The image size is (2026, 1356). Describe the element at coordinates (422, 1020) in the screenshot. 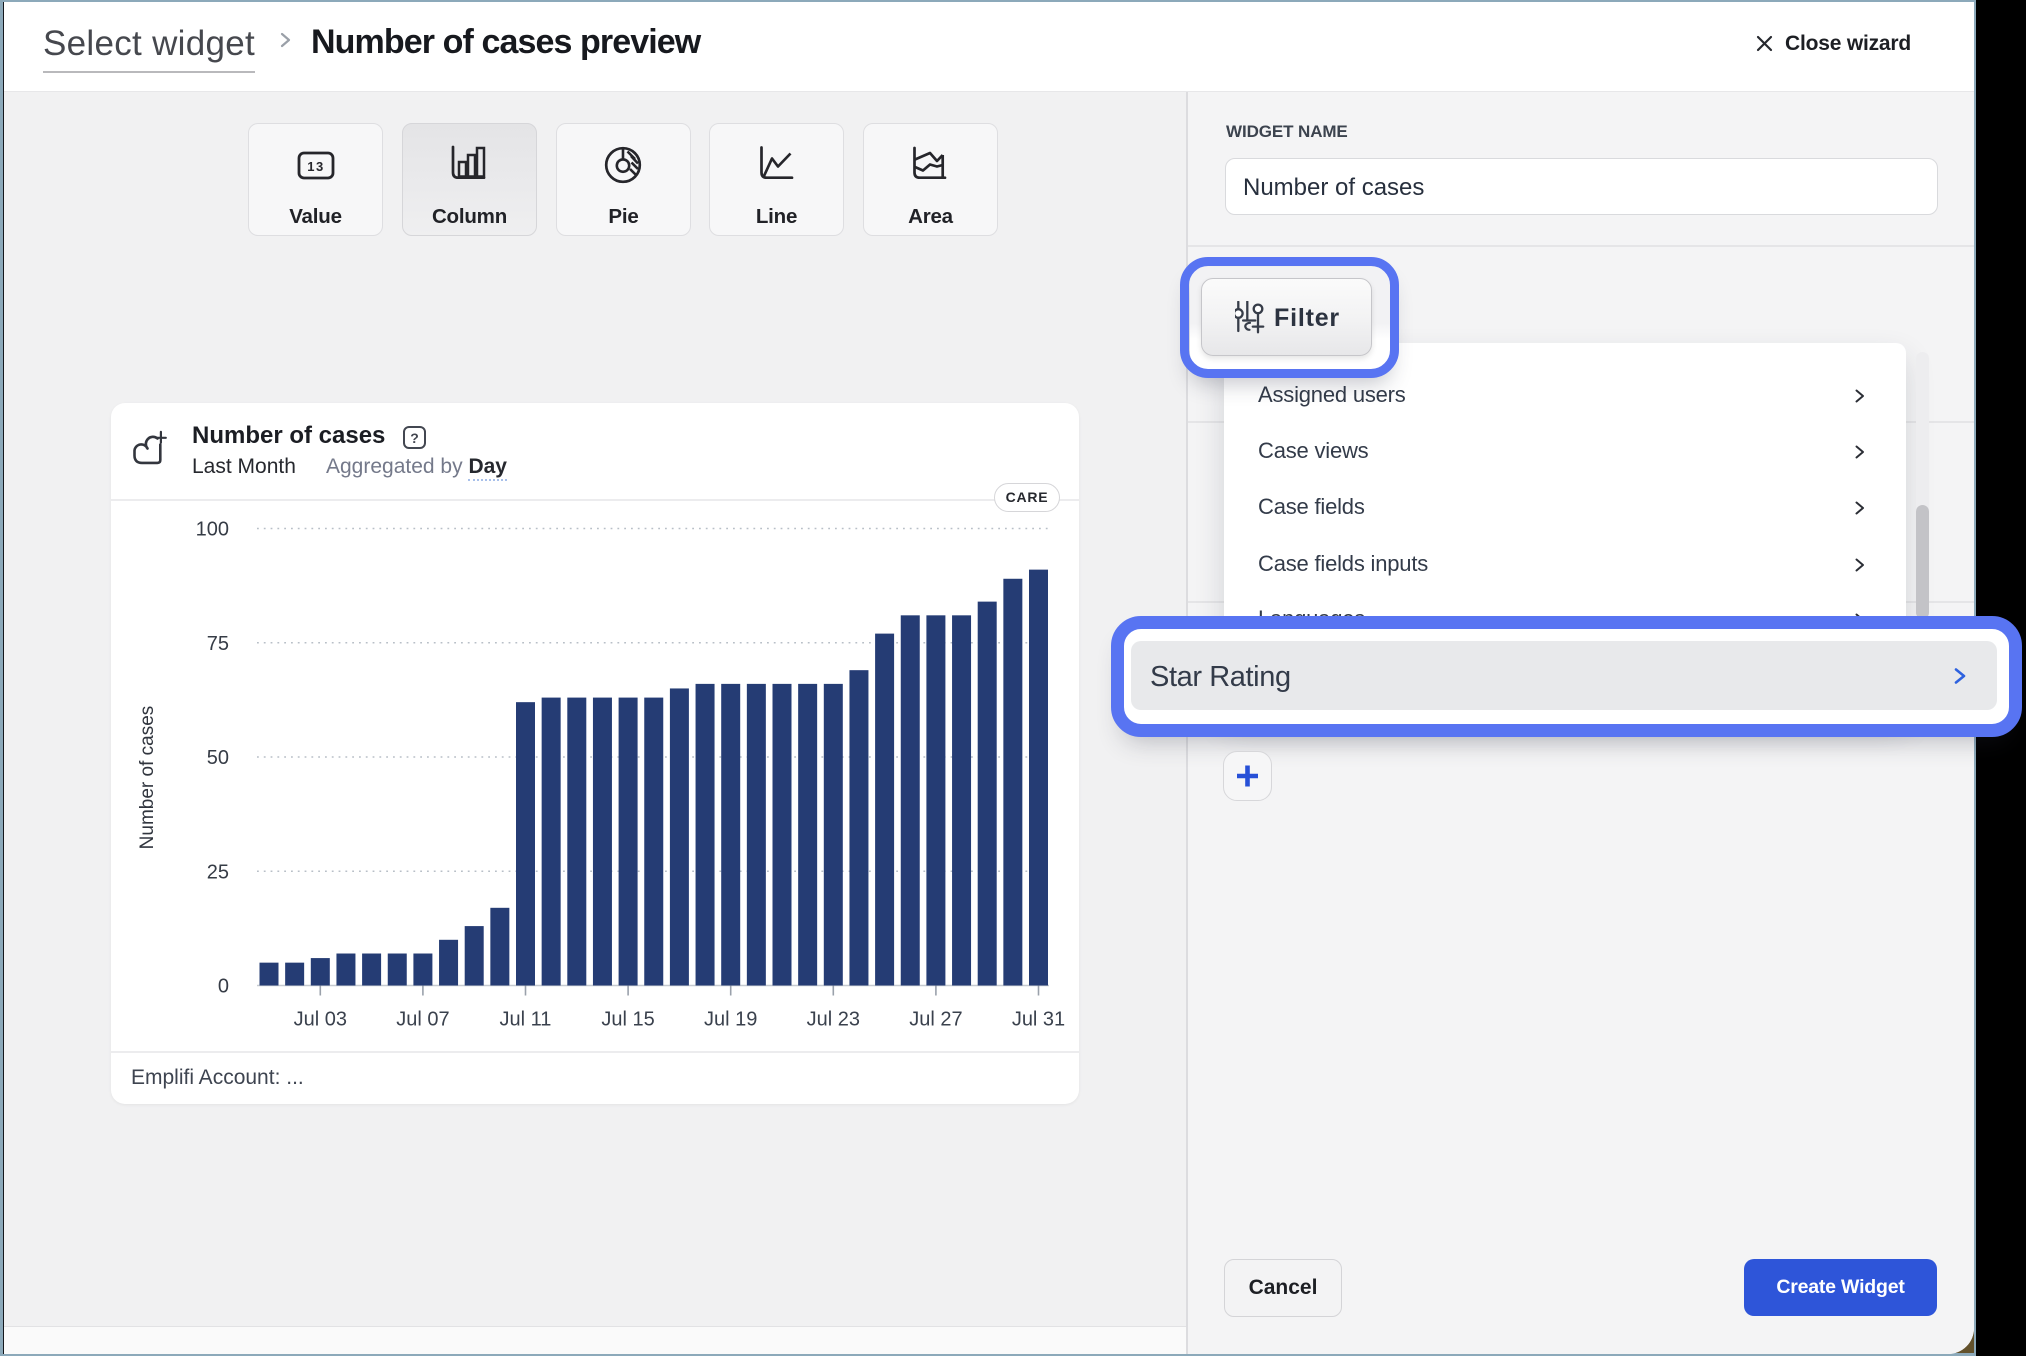

I see `svg-text: Jul 07` at that location.